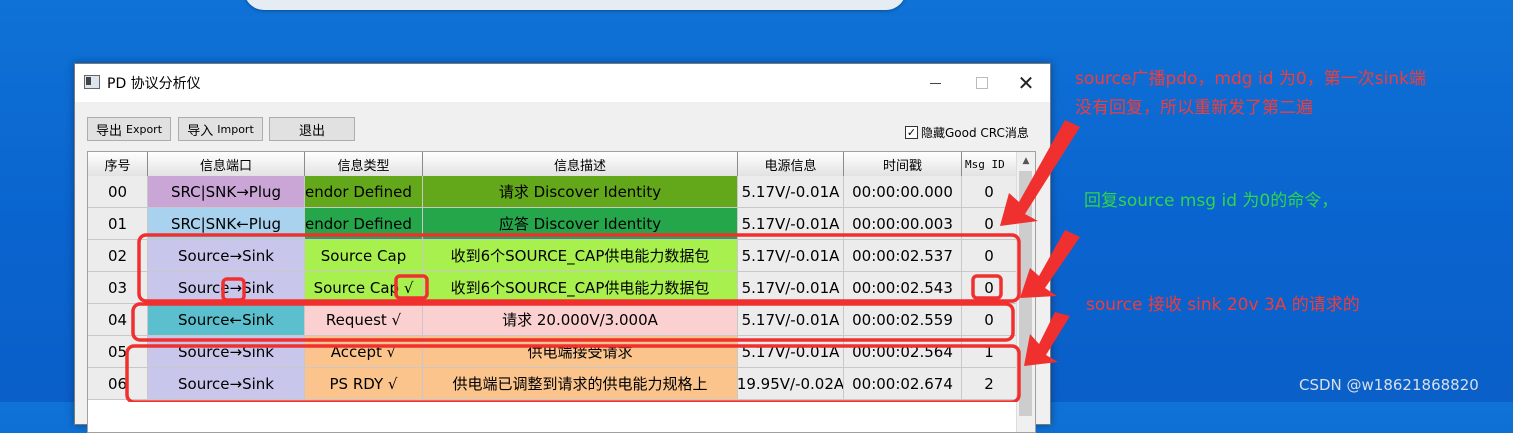  I want to click on arrow-note2, so click(1050, 264).